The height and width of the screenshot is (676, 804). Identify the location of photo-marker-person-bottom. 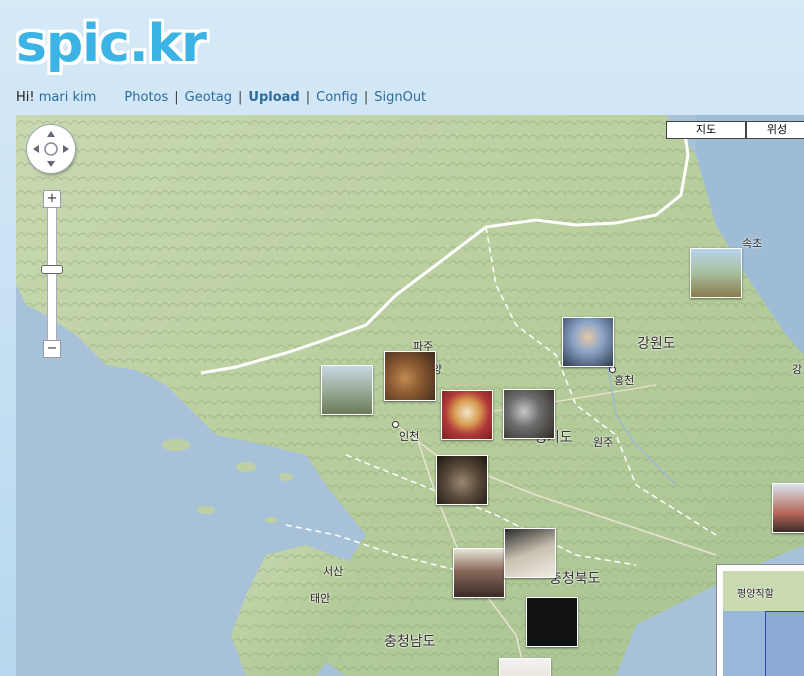
(525, 667).